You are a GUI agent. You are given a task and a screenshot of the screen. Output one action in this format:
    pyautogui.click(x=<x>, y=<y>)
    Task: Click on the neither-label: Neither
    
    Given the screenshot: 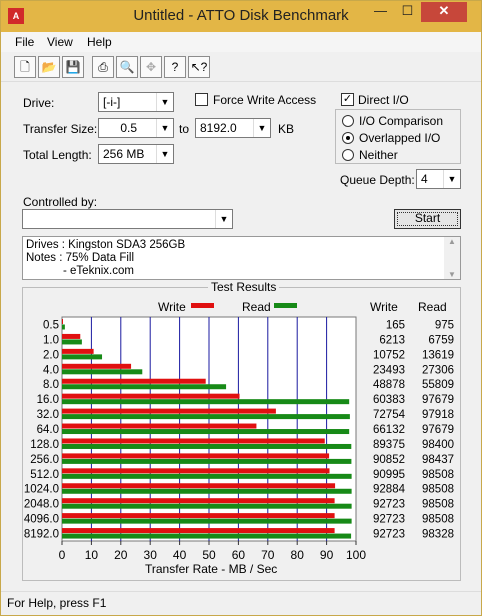 What is the action you would take?
    pyautogui.click(x=378, y=155)
    